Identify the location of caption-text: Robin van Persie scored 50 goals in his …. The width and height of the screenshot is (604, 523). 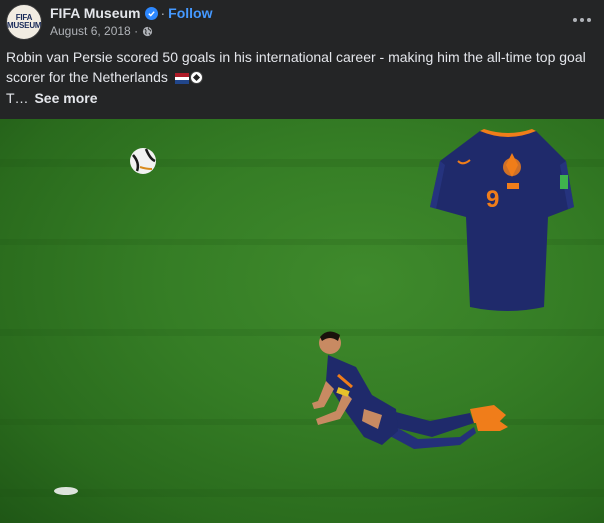
(296, 67).